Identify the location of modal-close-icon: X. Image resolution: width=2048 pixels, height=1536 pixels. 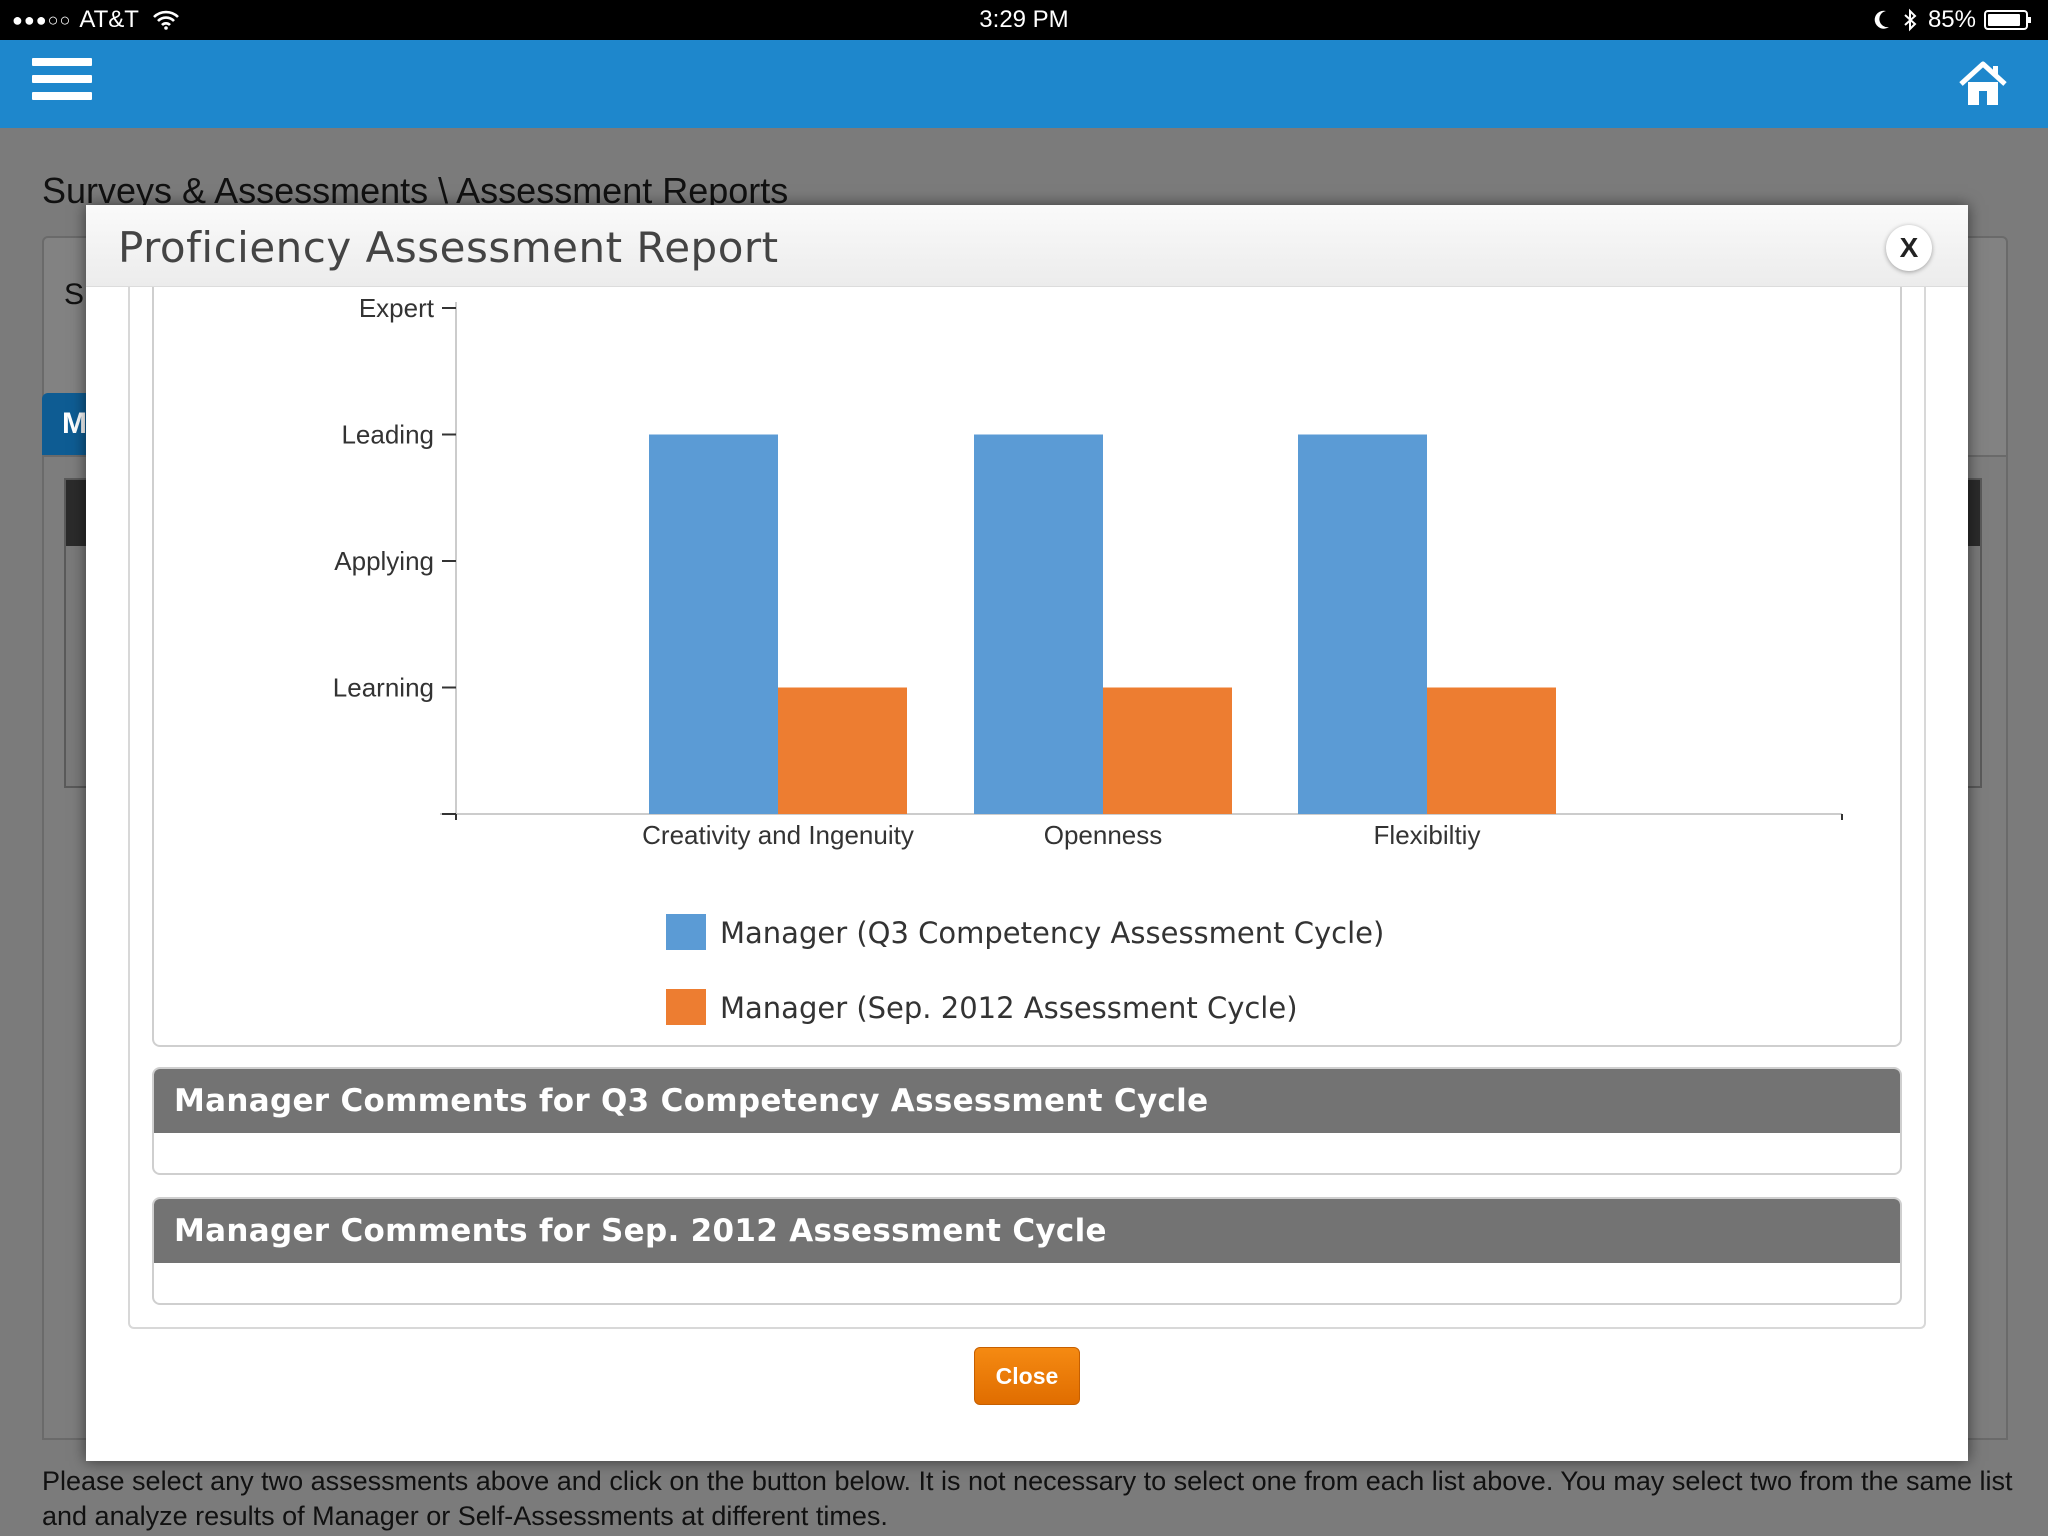
(1909, 248).